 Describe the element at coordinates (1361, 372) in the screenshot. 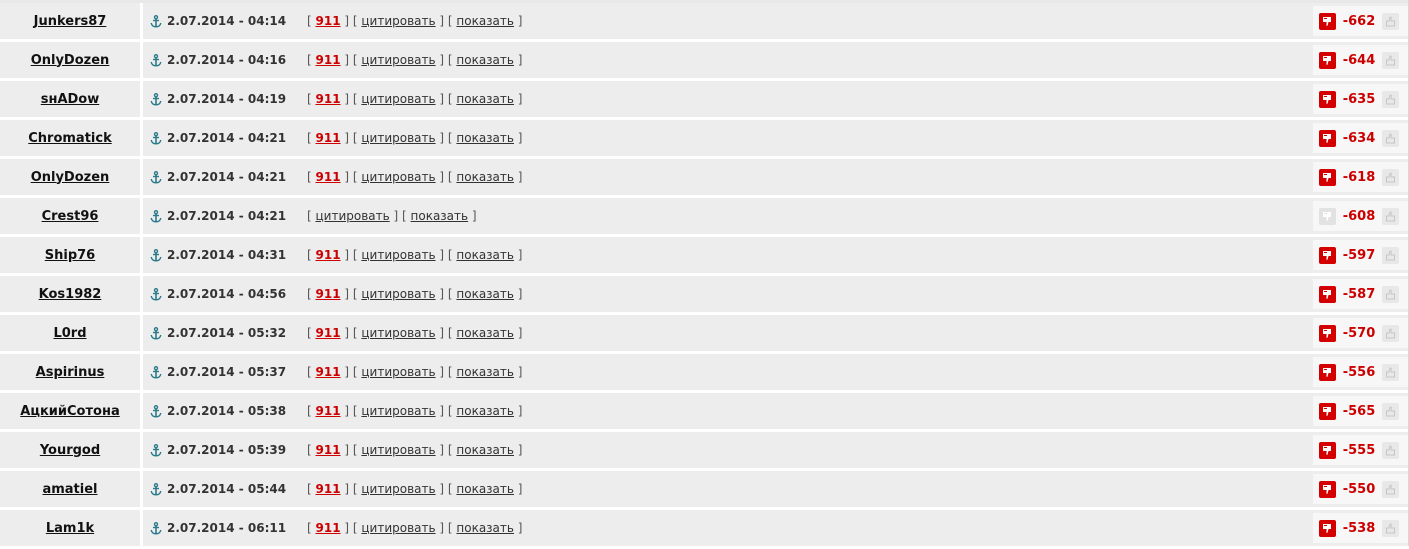

I see `vote-box: -556` at that location.